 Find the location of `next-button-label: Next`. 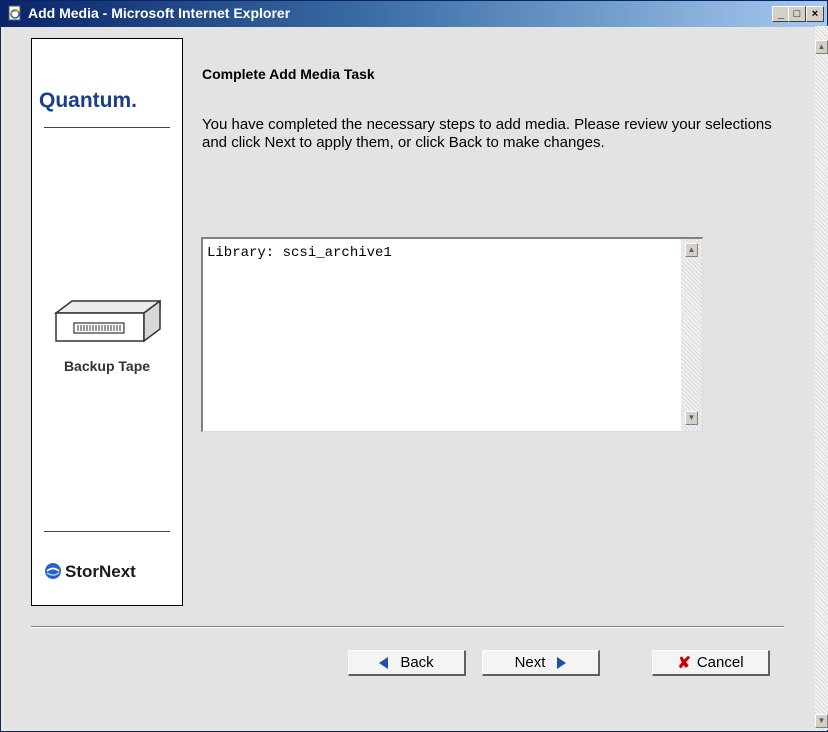

next-button-label: Next is located at coordinates (530, 662).